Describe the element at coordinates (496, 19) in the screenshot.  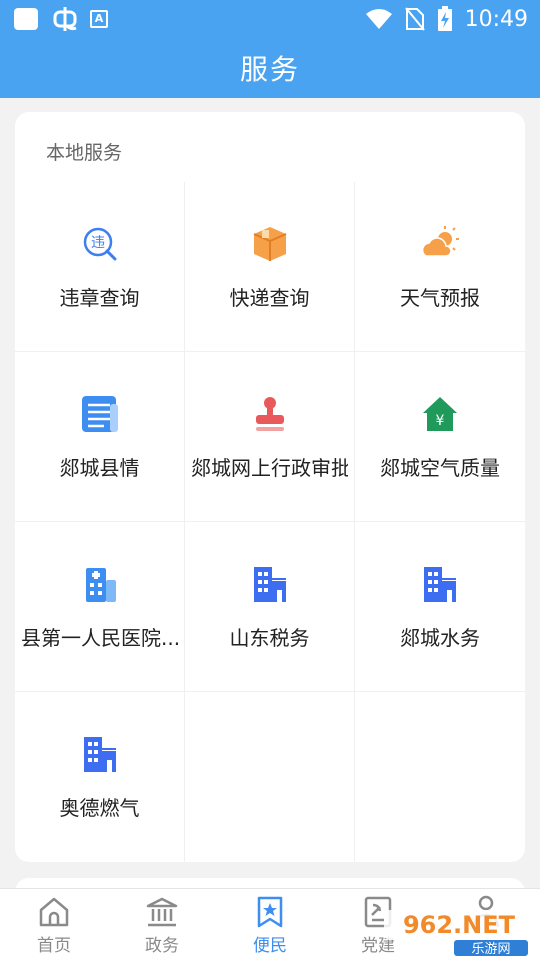
I see `status-time: 10:49` at that location.